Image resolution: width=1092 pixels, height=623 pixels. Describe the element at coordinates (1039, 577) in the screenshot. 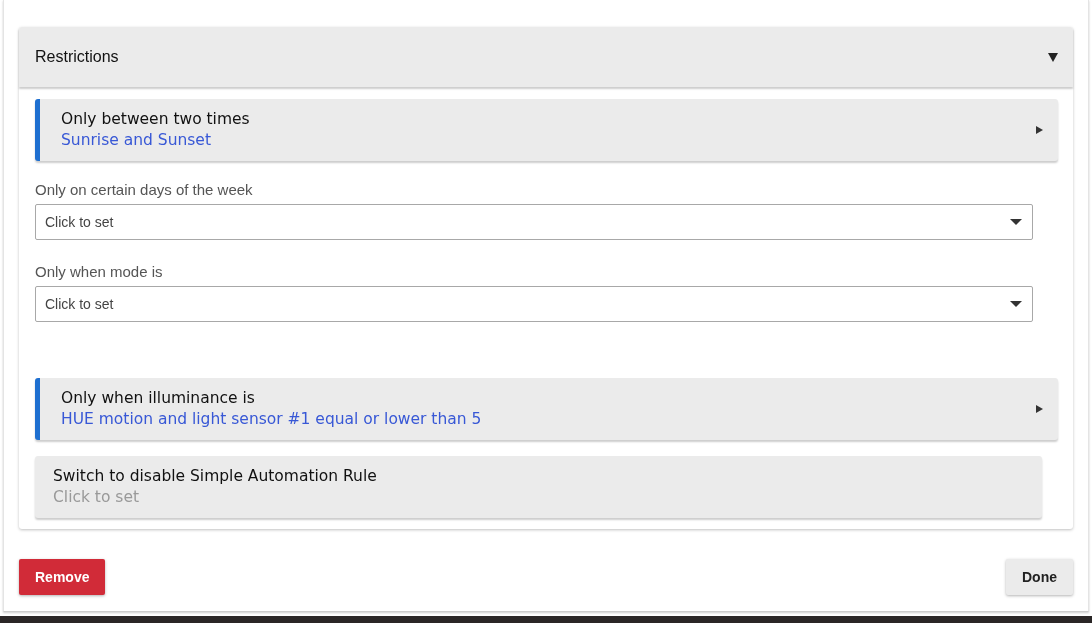

I see `done-button: Done` at that location.